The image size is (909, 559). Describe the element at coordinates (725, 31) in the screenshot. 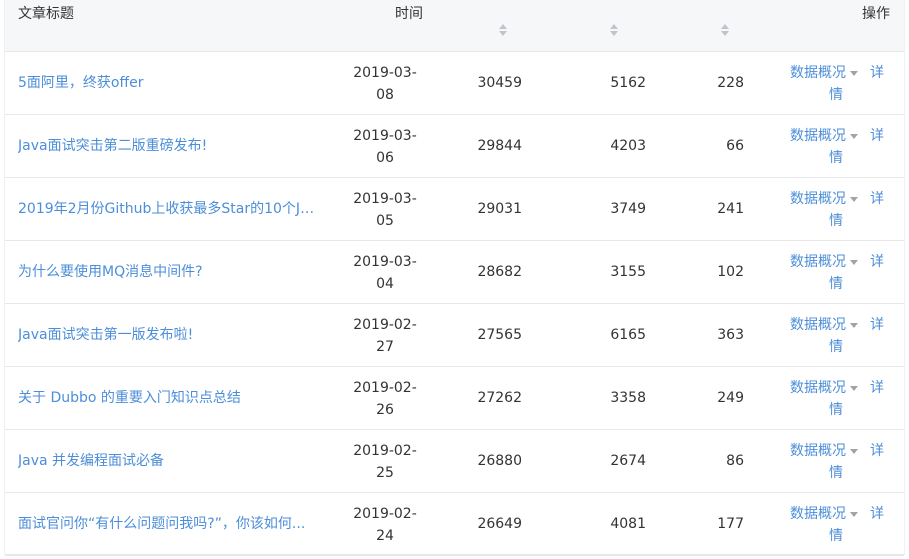

I see `sort-col3-icon` at that location.